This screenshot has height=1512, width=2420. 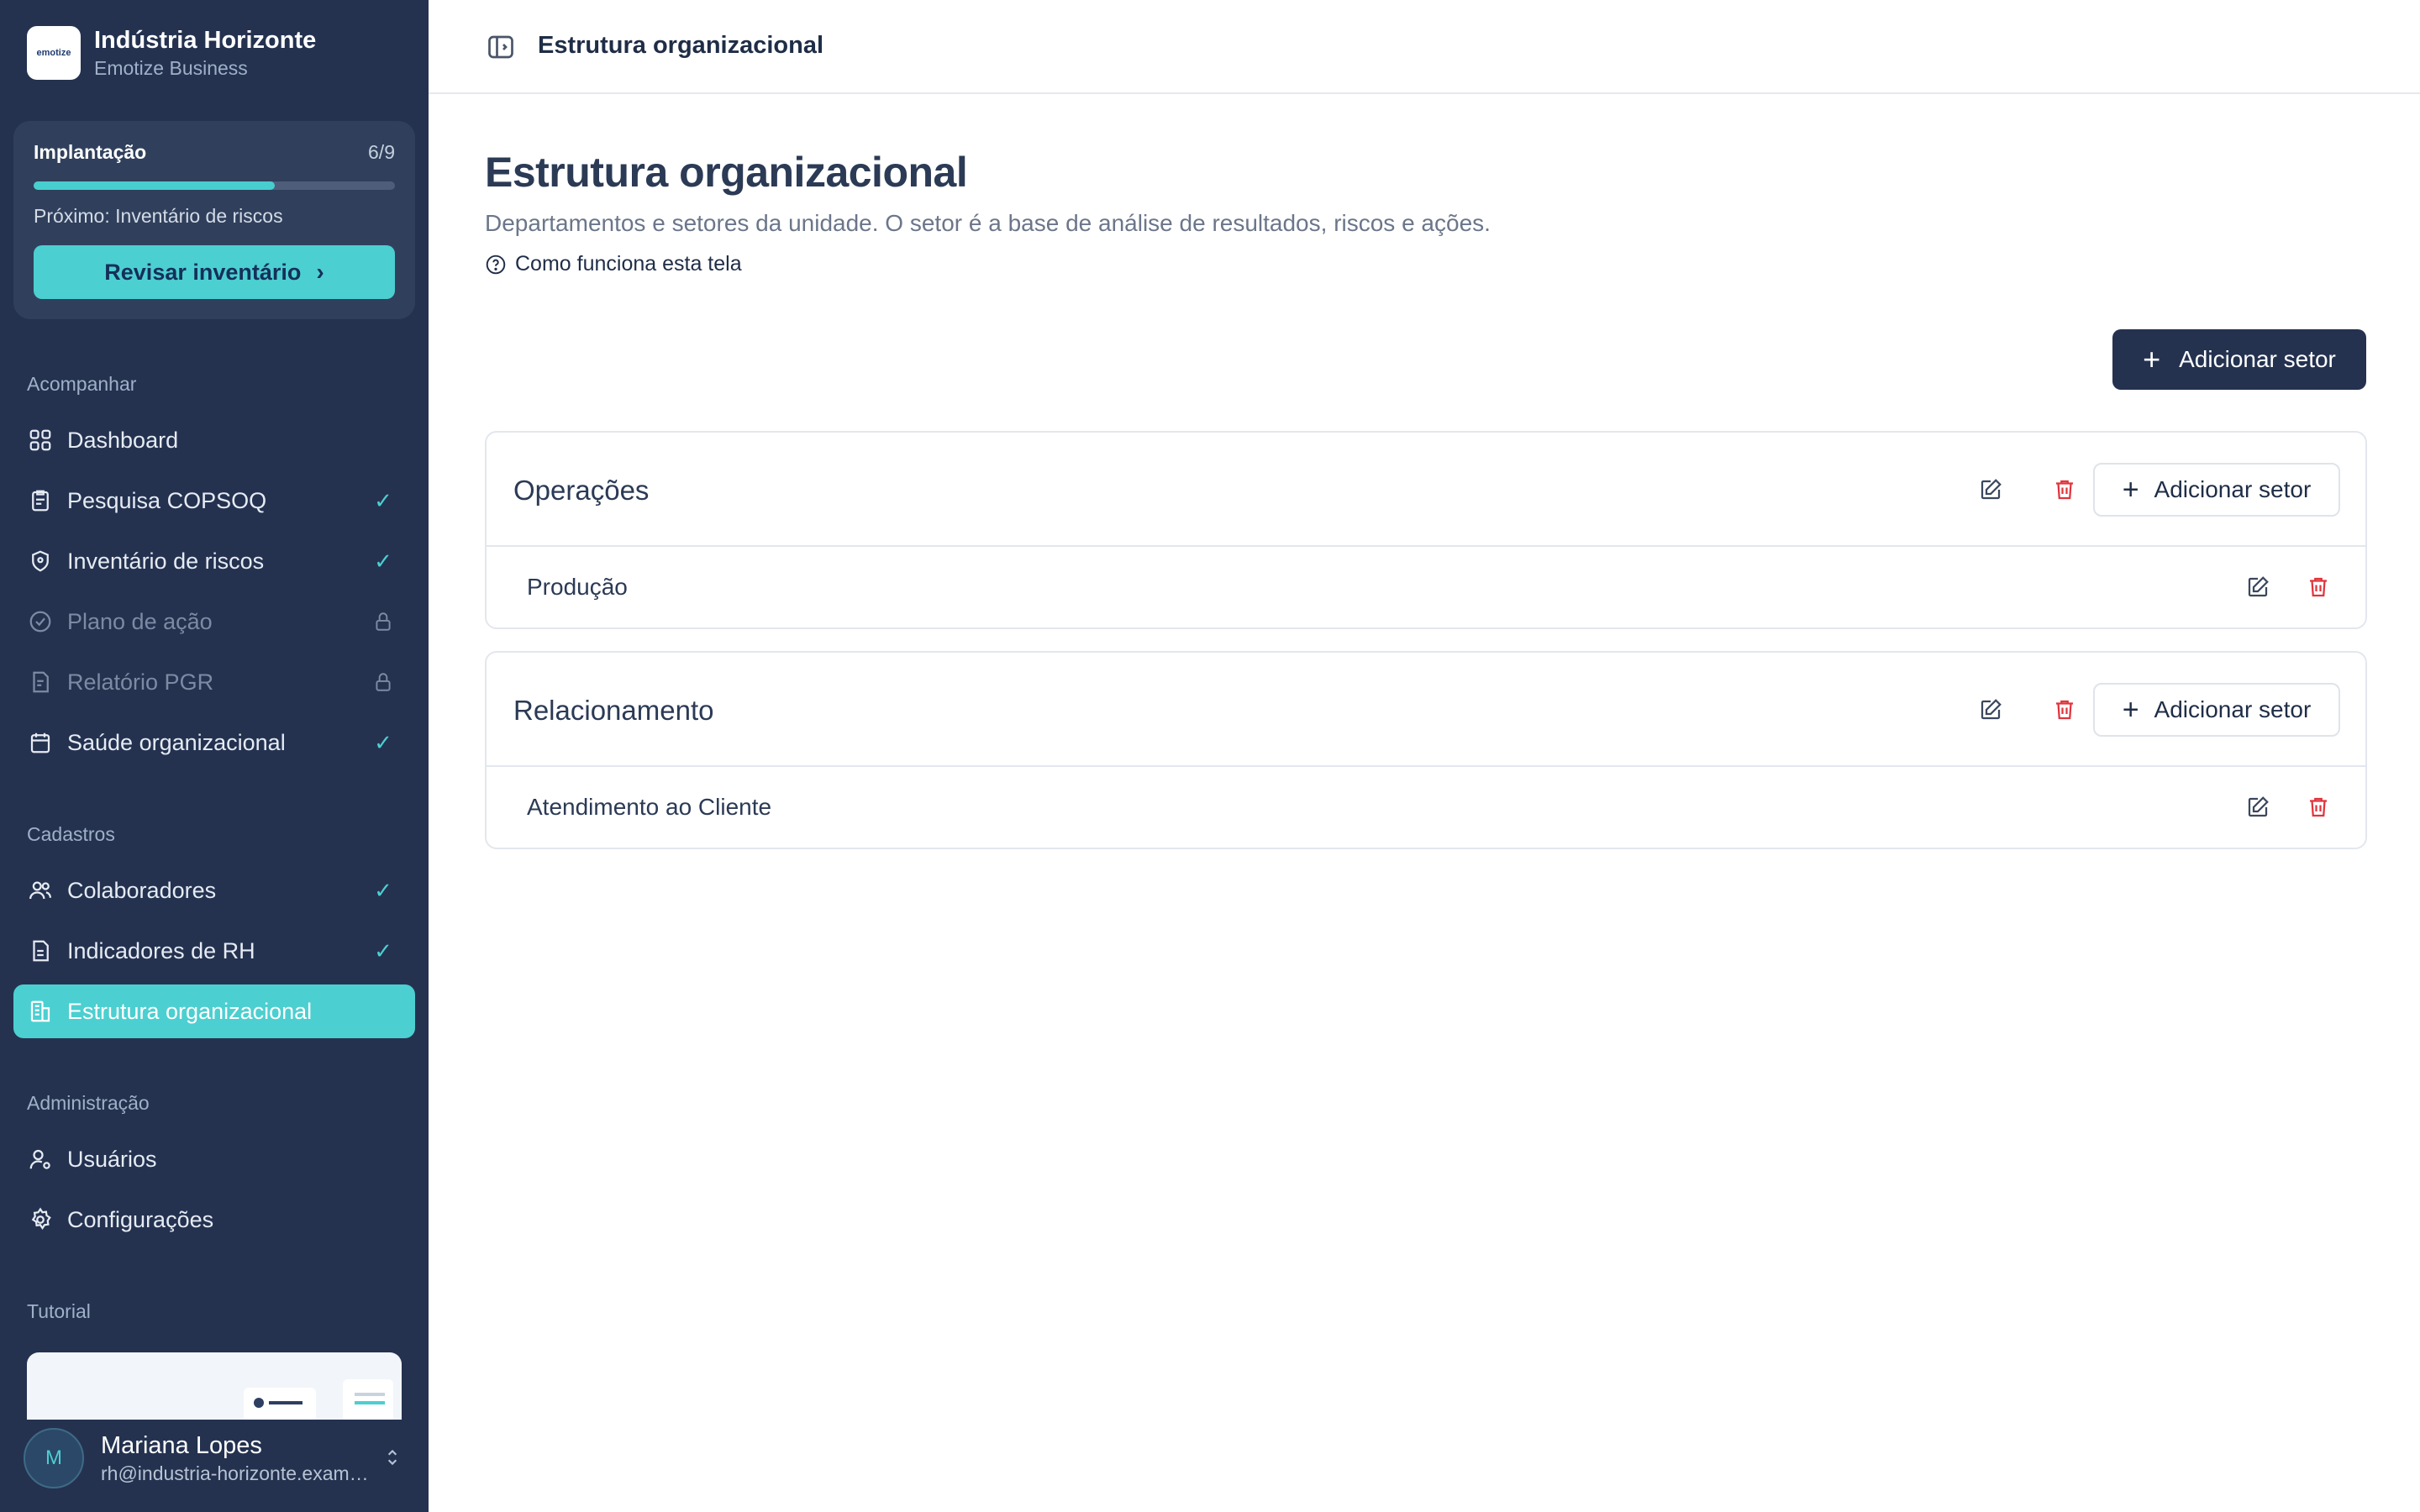 I want to click on section-cadastros: Cadastros, so click(x=71, y=834).